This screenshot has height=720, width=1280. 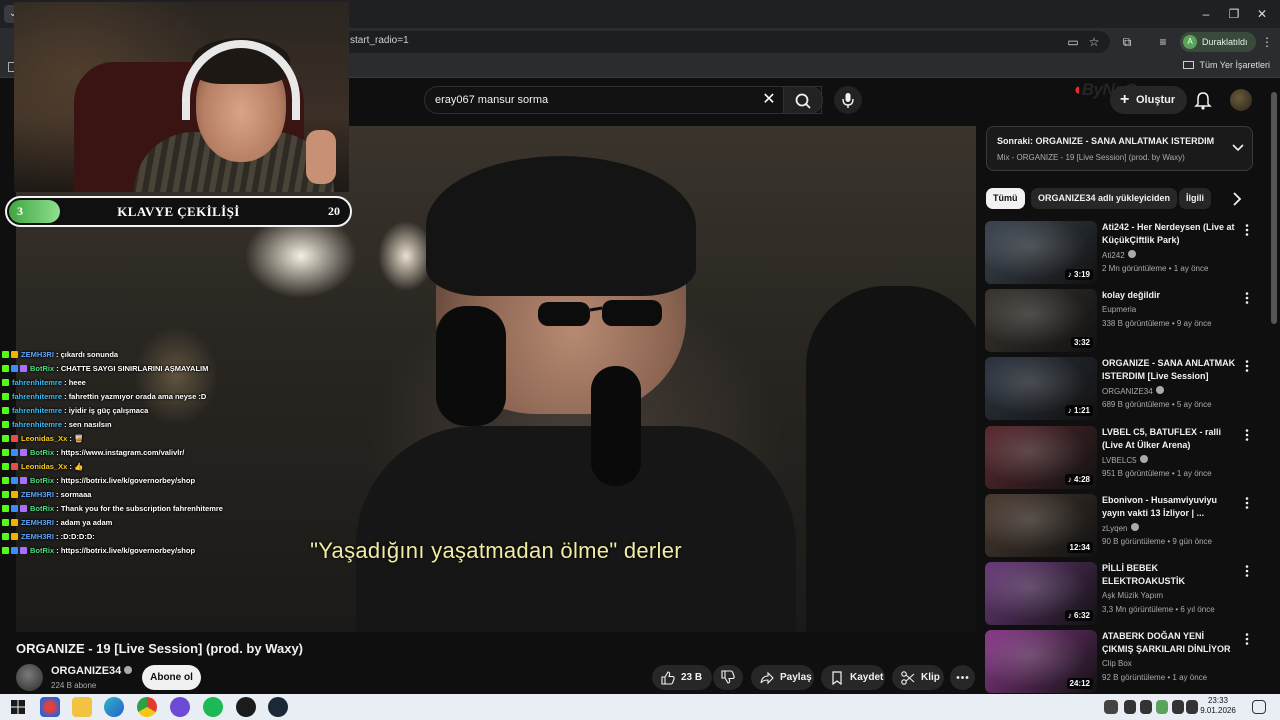 I want to click on edge-icon, so click(x=114, y=707).